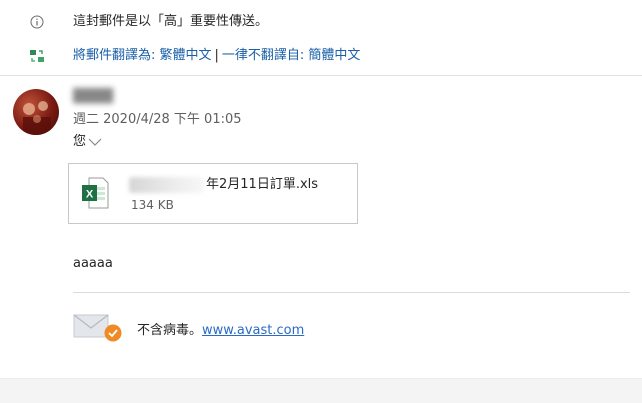 This screenshot has width=642, height=403. I want to click on virus-free-label: 不含病毒。, so click(170, 330).